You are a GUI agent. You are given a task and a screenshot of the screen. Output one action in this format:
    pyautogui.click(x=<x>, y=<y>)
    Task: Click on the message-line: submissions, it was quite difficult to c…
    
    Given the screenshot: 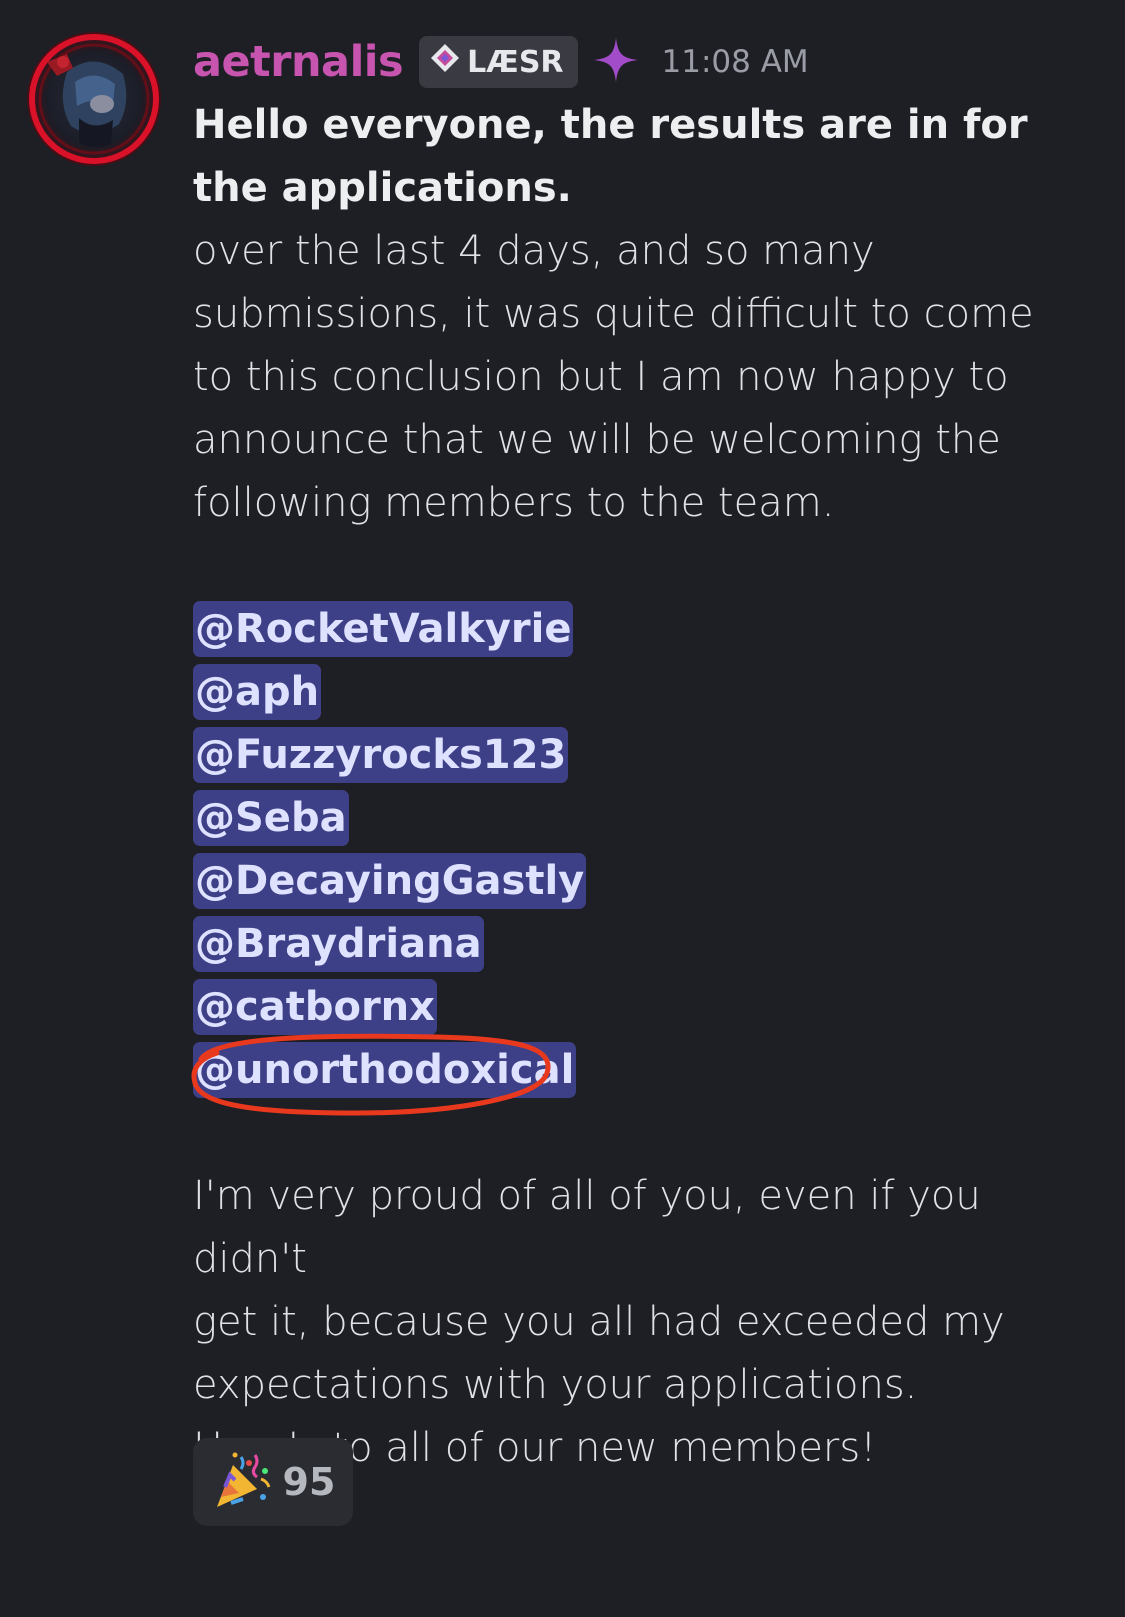 What is the action you would take?
    pyautogui.click(x=613, y=314)
    